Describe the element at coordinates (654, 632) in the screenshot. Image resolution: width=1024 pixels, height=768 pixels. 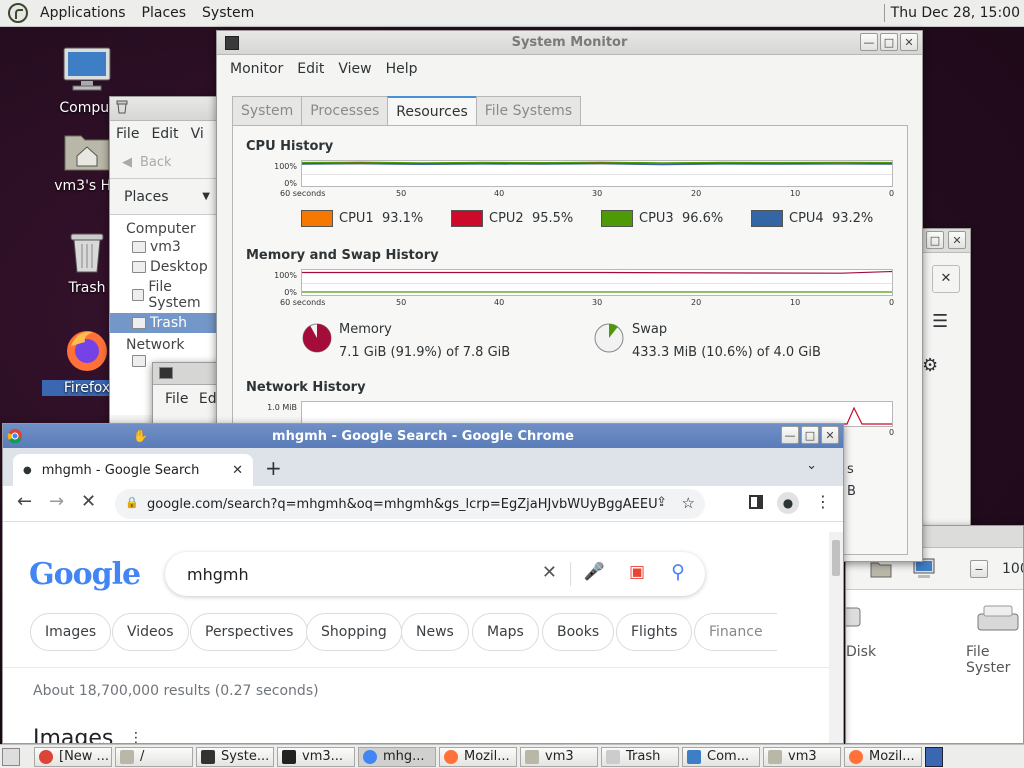
I see `chip-flights: Flights` at that location.